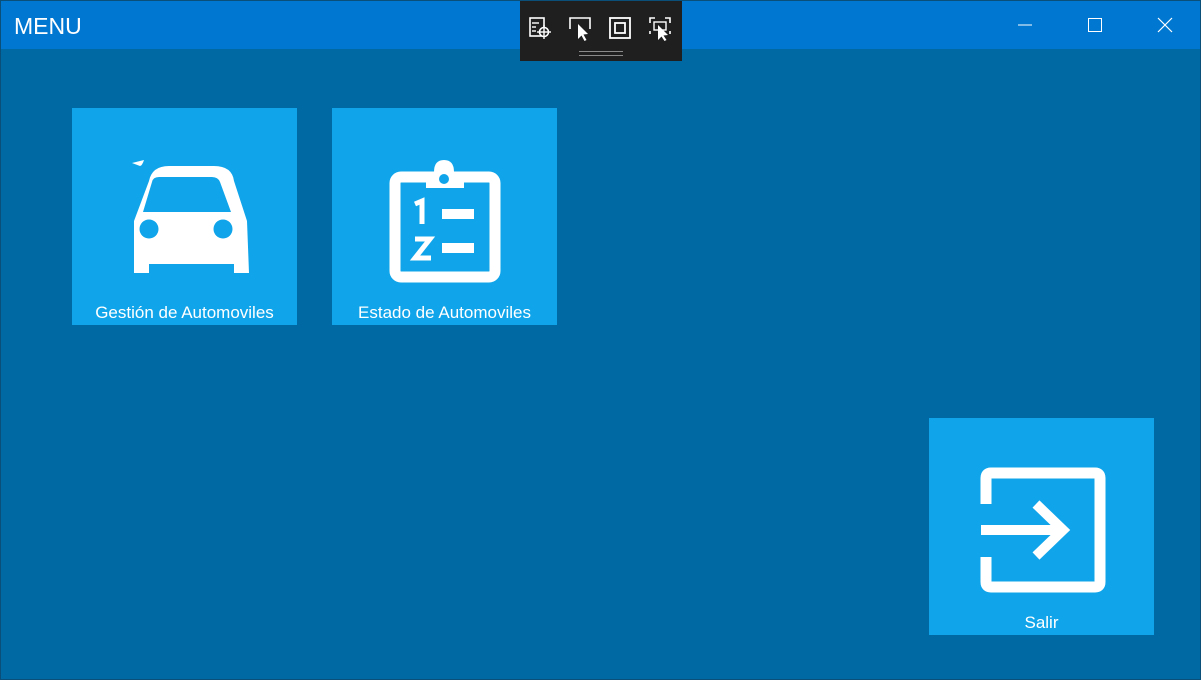 This screenshot has width=1201, height=680. I want to click on close-button, so click(1165, 25).